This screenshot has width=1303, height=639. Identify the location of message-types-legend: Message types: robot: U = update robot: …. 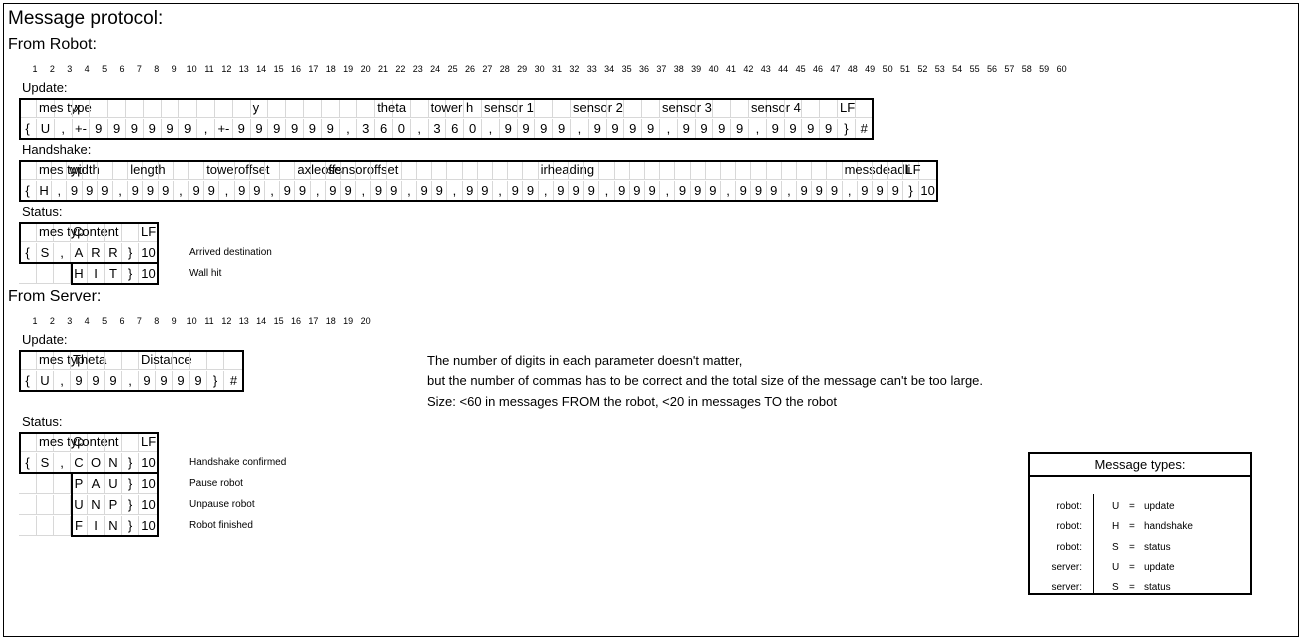
(1140, 523).